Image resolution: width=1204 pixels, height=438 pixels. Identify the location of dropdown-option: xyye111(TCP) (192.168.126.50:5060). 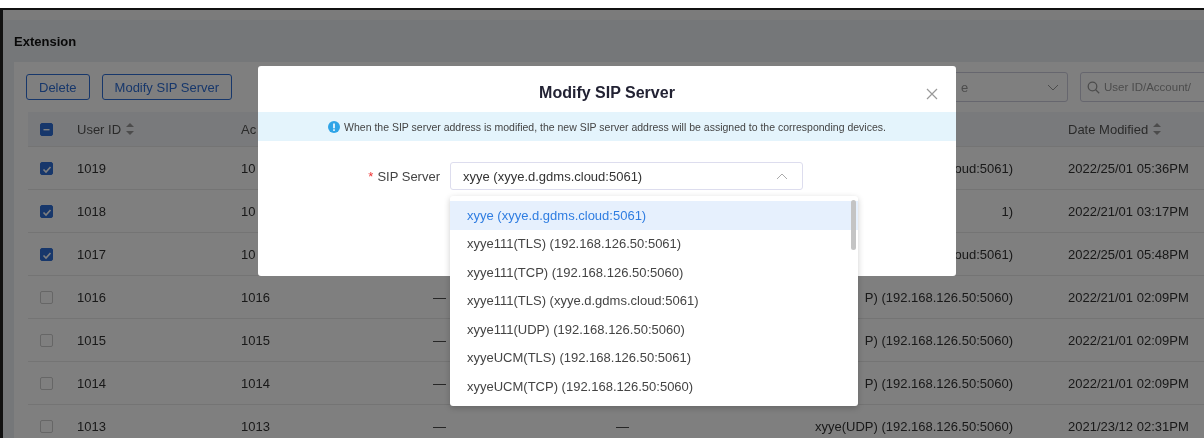
(654, 272).